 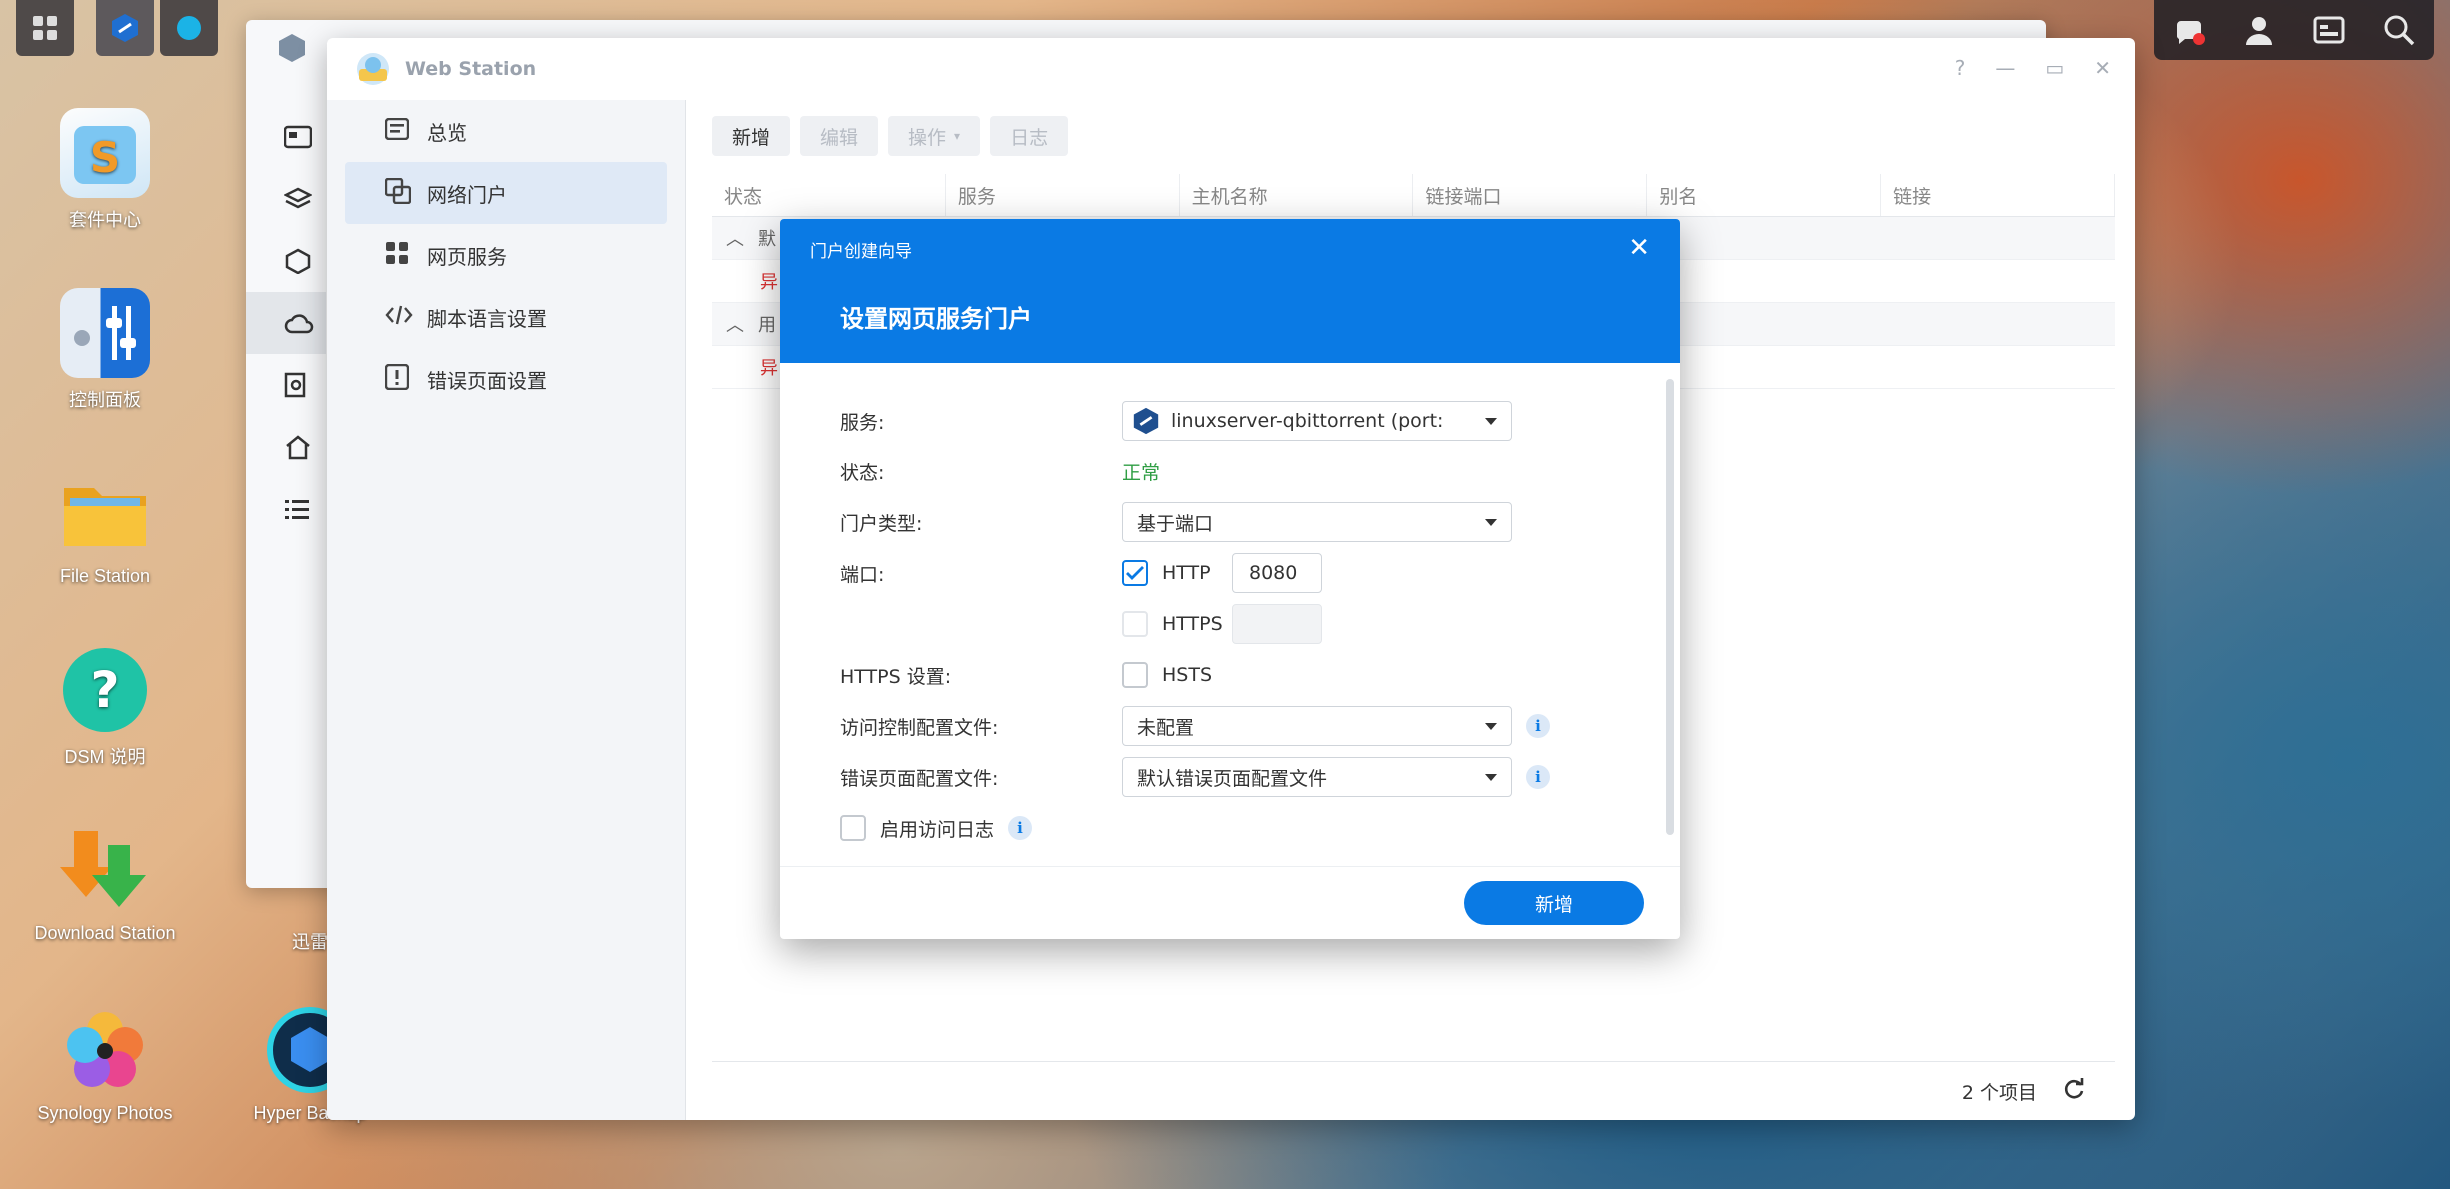 I want to click on https-port-row: HTTPS, so click(x=1230, y=624).